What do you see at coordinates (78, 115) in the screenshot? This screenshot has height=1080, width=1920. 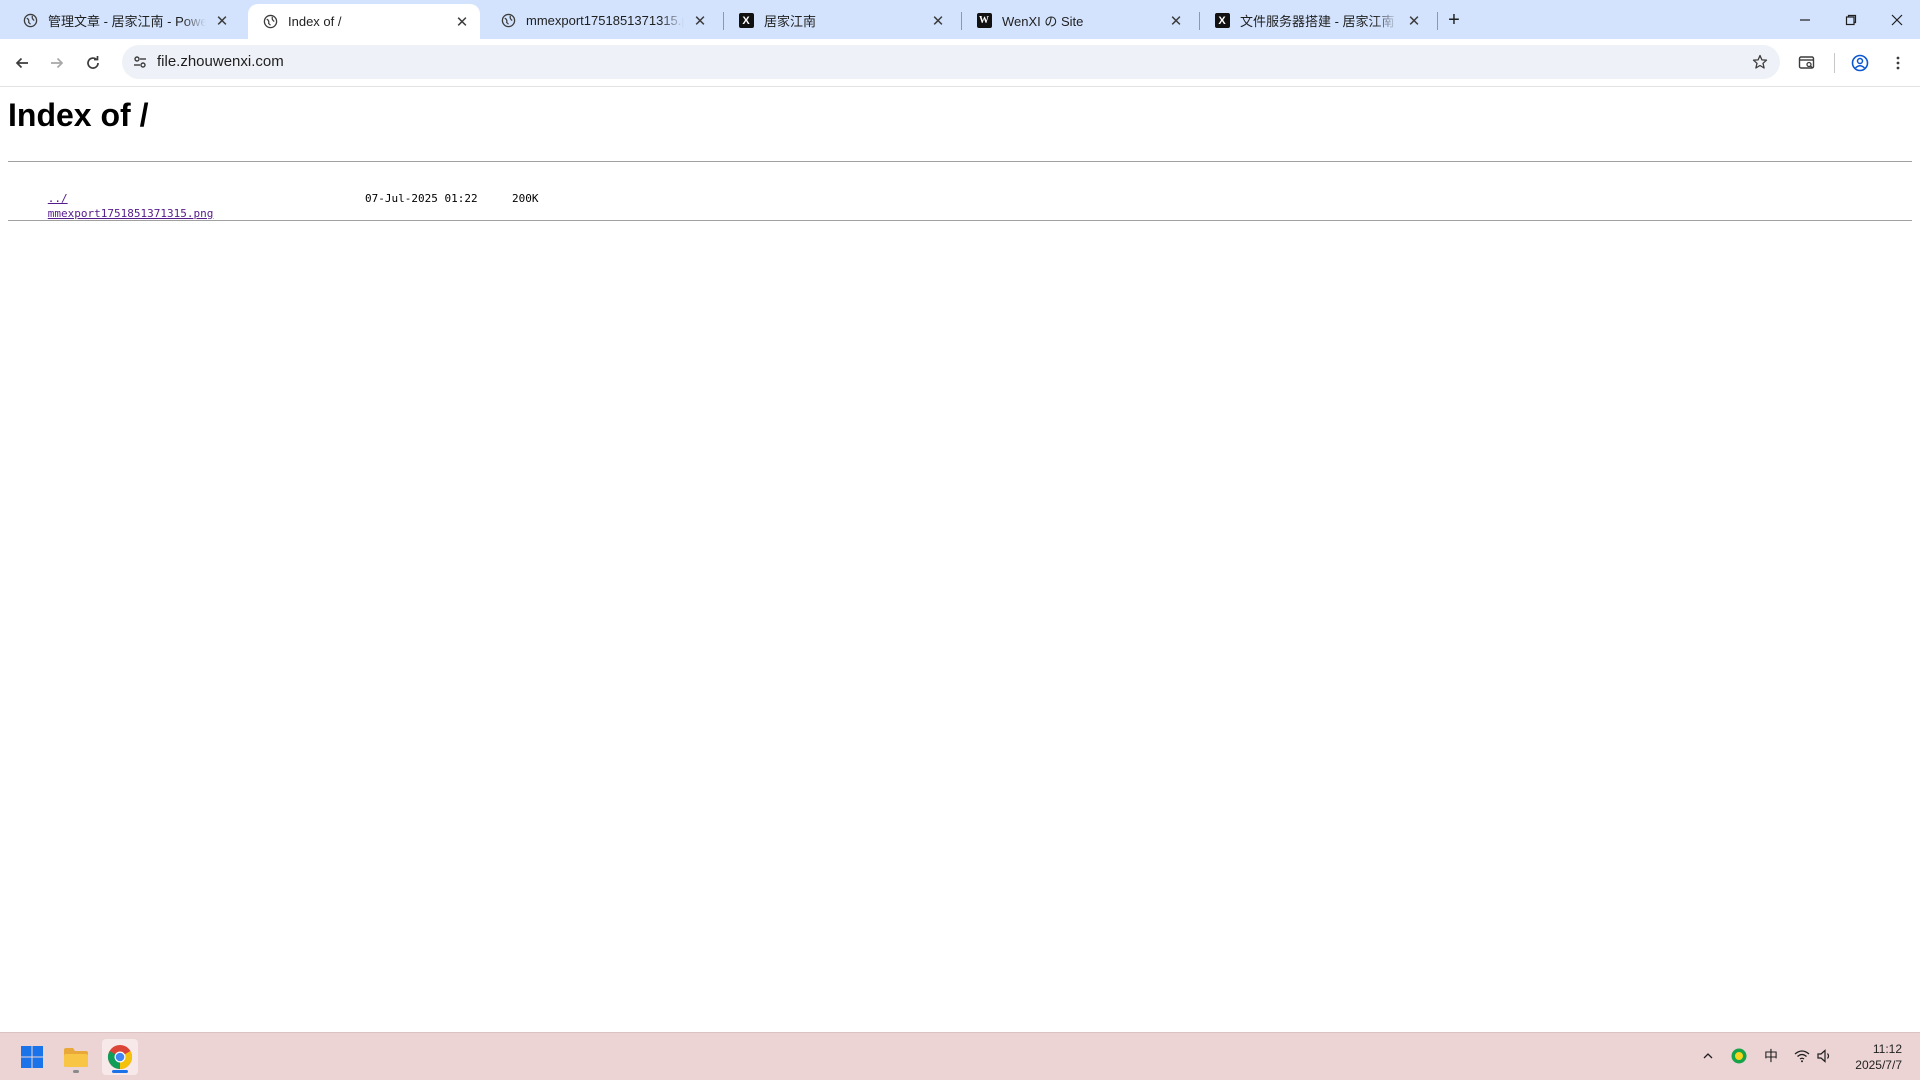 I see `page-title: Index of /` at bounding box center [78, 115].